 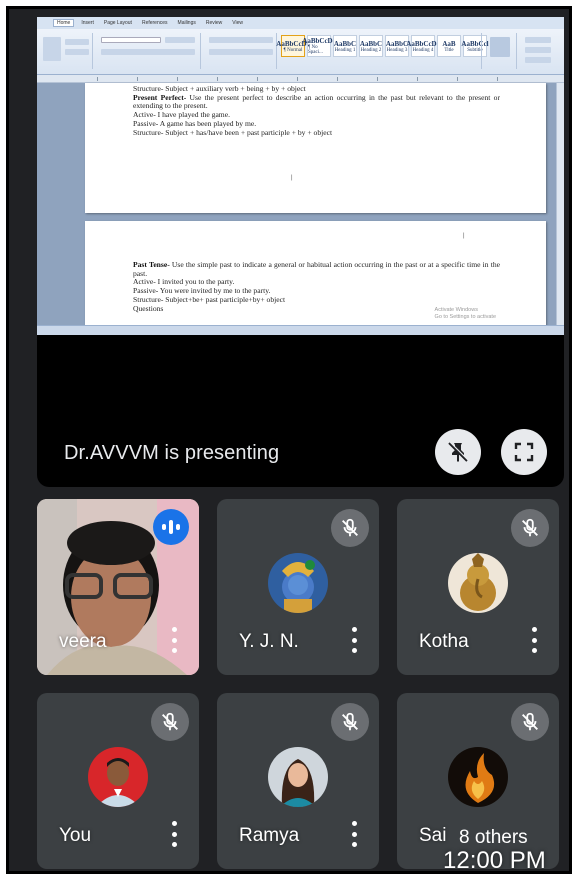 I want to click on avatar-woman-portrait, so click(x=298, y=777).